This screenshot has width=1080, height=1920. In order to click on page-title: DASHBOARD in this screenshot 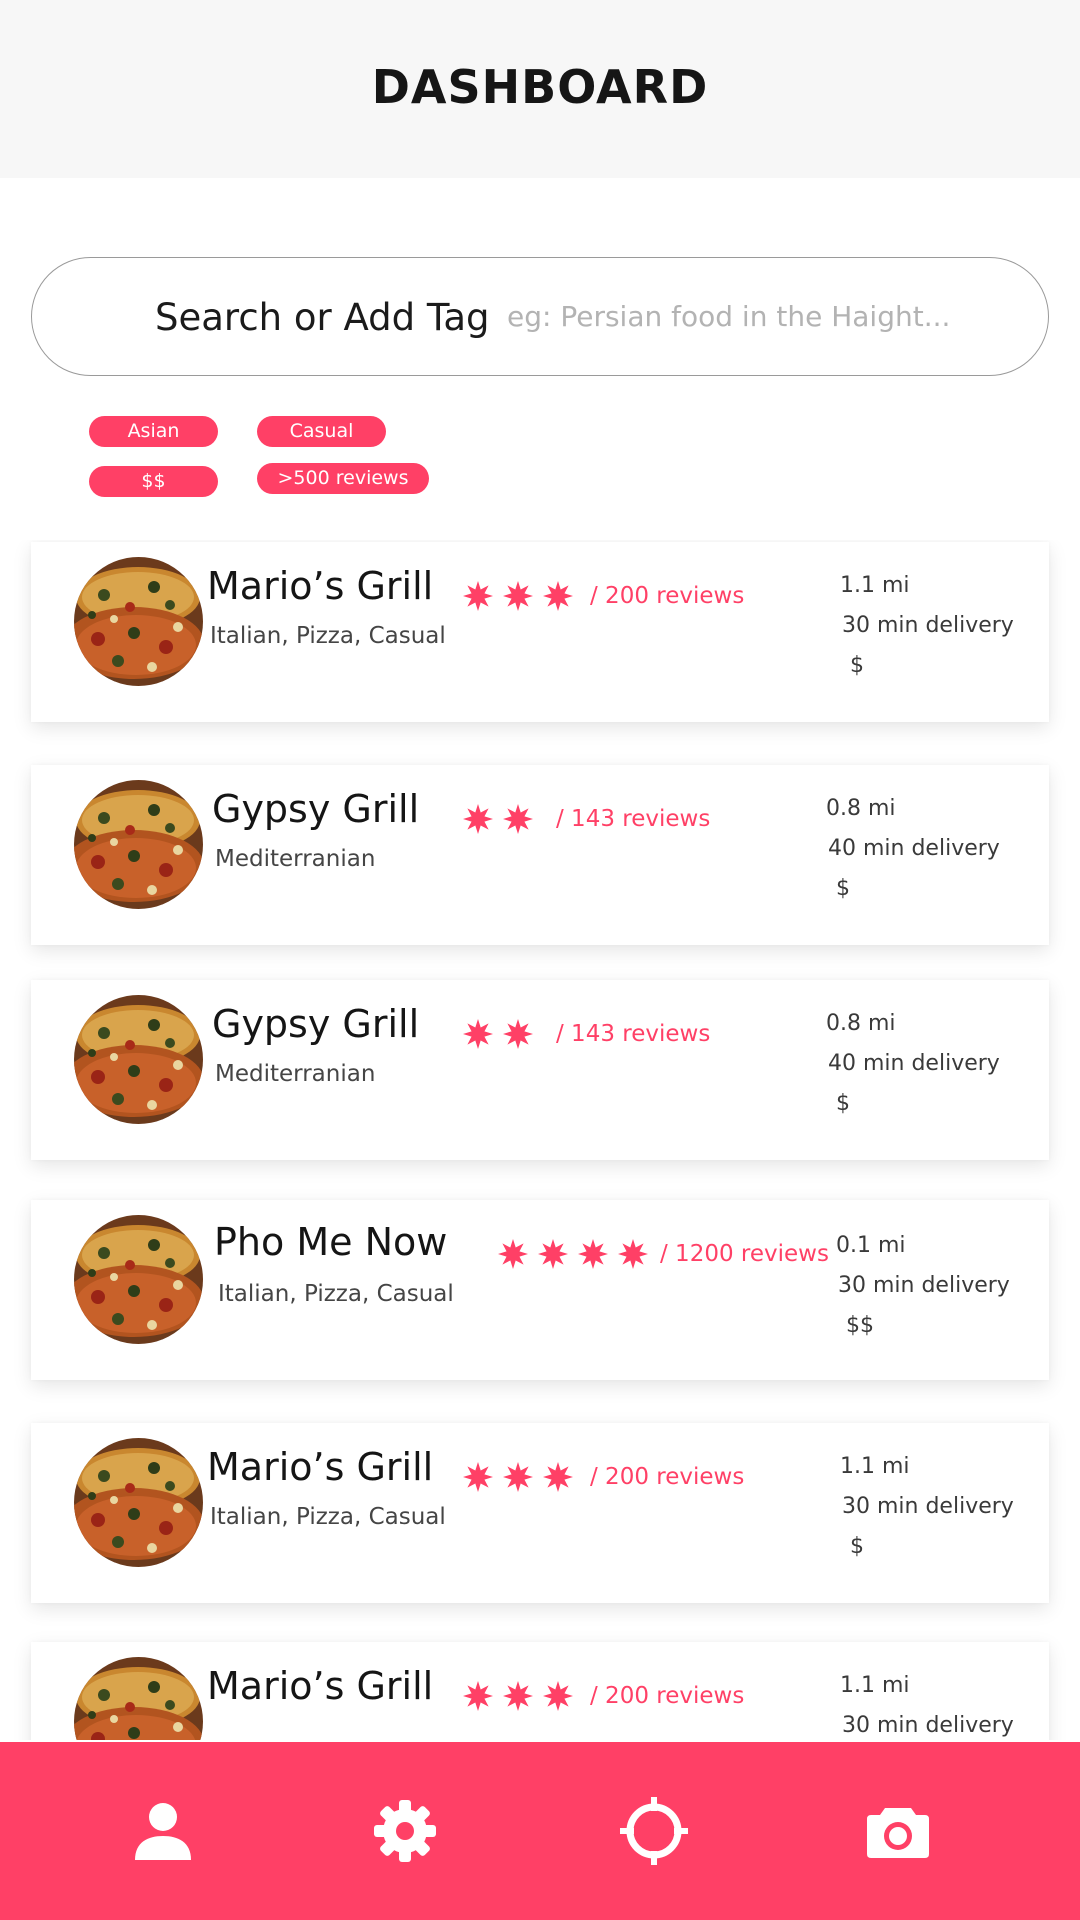, I will do `click(540, 87)`.